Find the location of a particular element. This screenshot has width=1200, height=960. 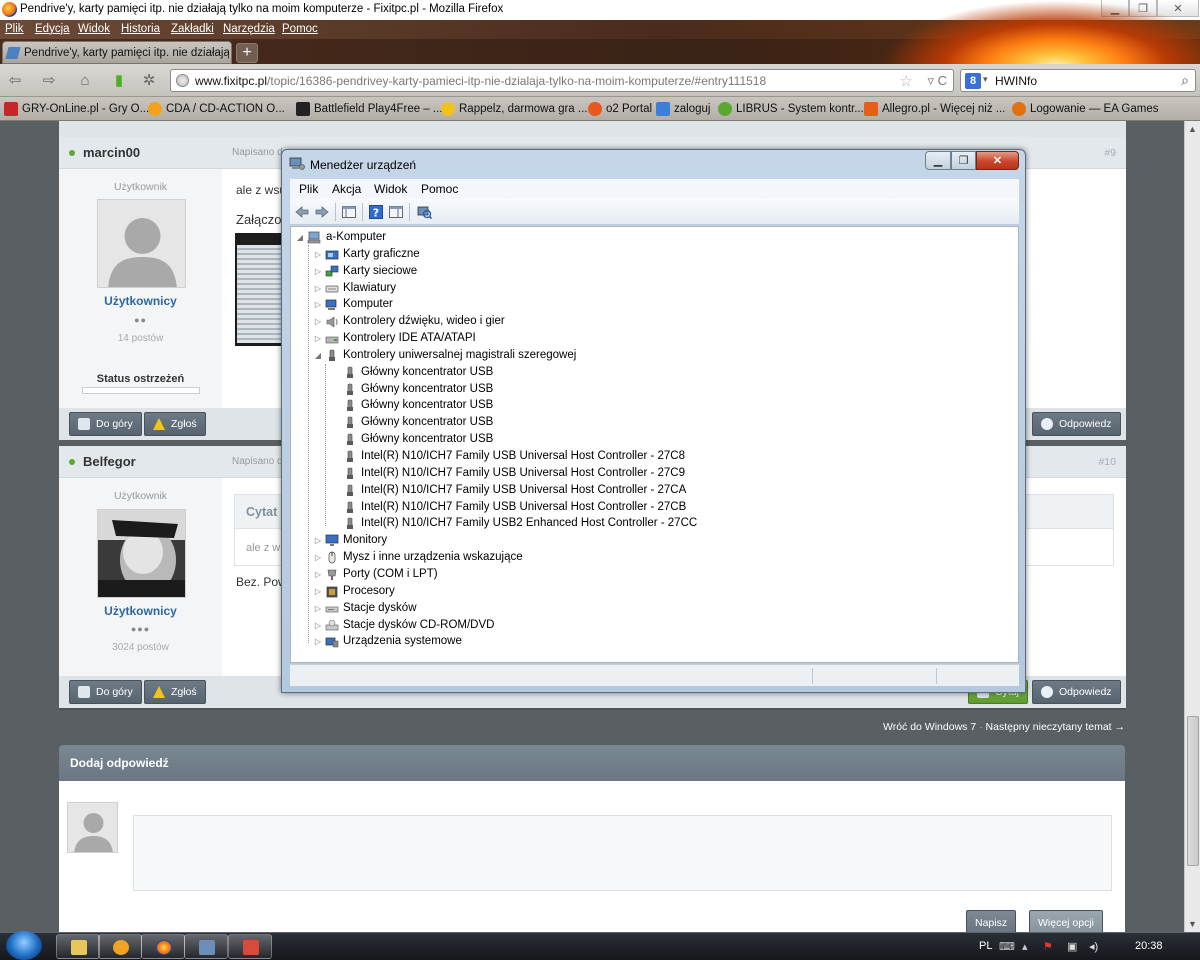

start-button is located at coordinates (24, 945).